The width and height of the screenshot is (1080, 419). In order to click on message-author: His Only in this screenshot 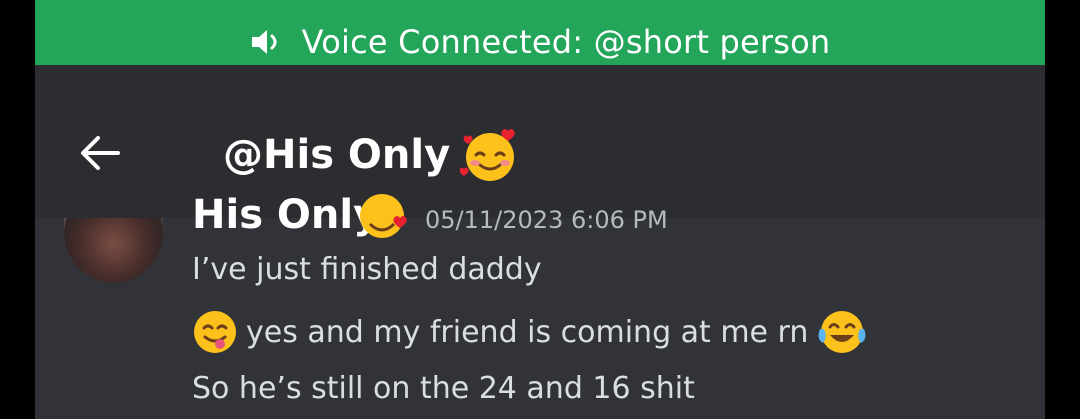, I will do `click(285, 215)`.